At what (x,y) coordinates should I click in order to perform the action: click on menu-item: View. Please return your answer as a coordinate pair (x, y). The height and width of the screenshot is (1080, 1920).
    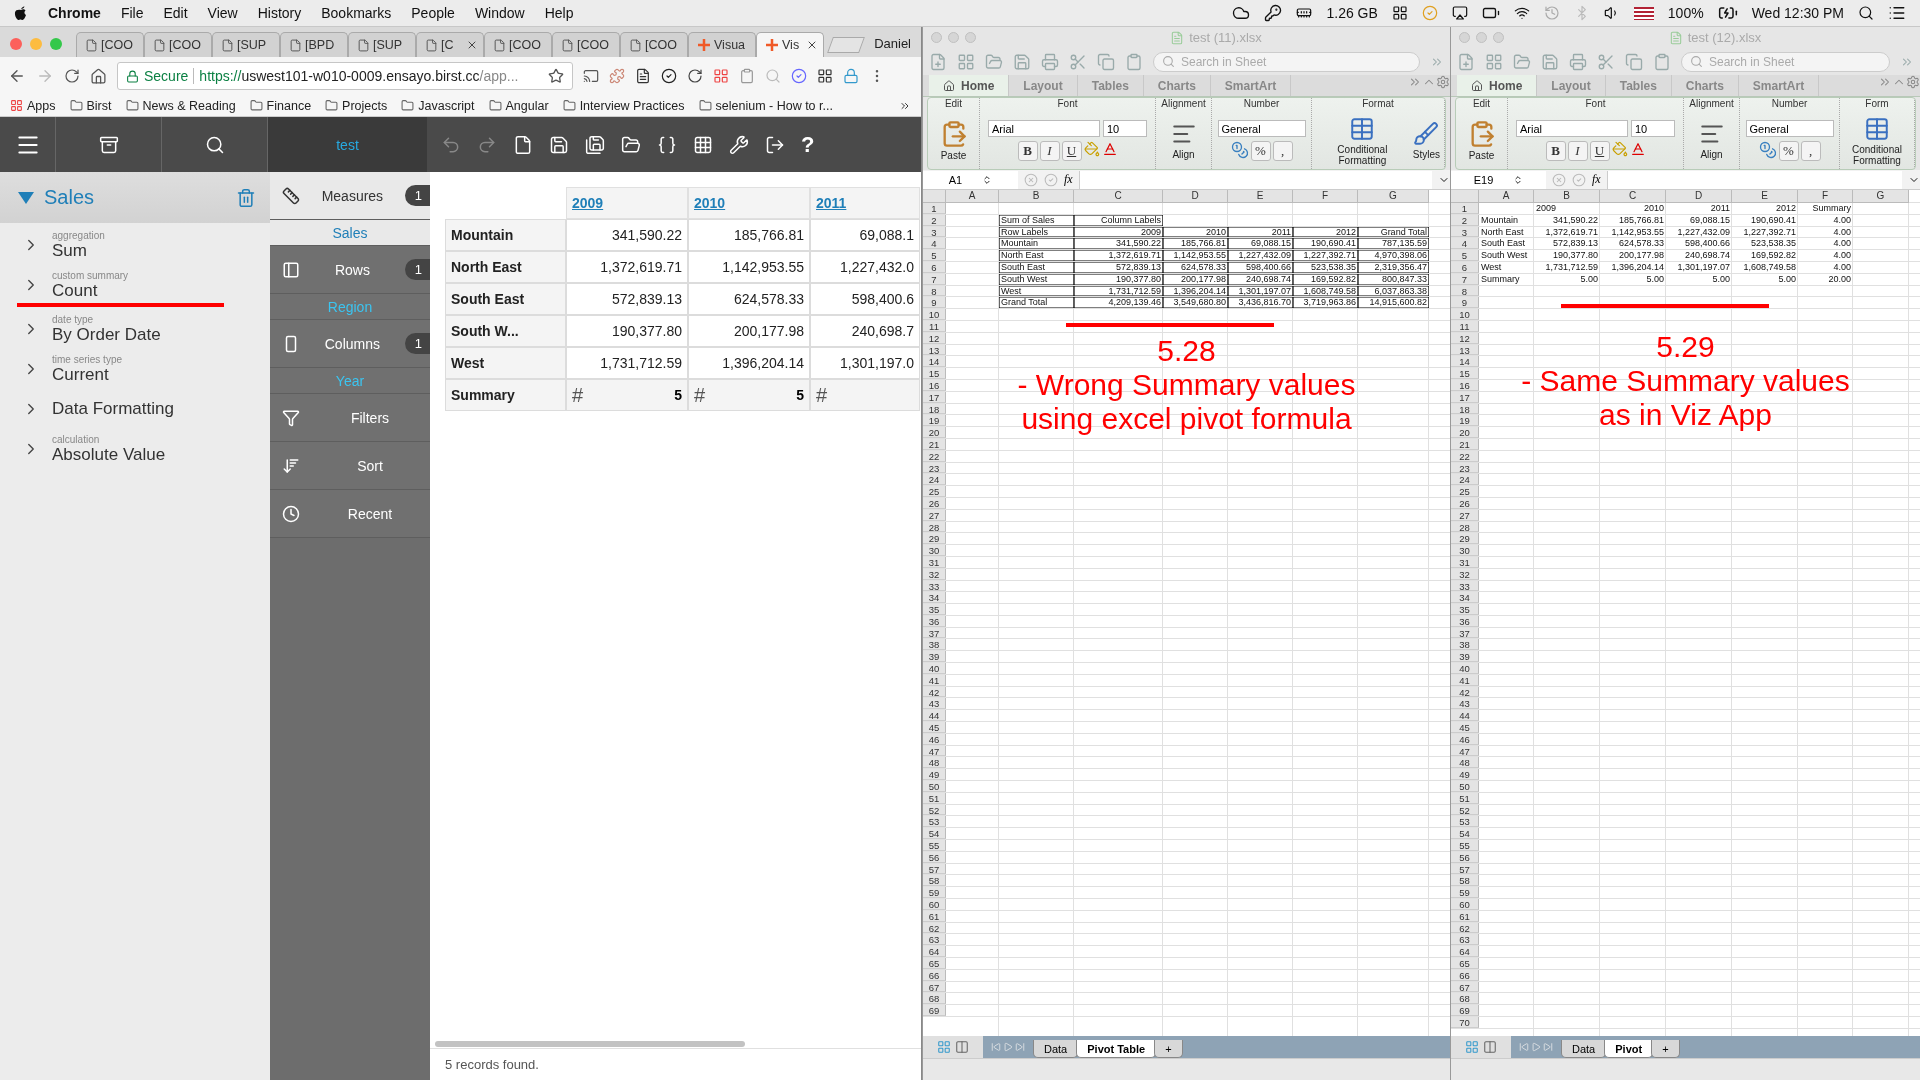
    Looking at the image, I should click on (222, 13).